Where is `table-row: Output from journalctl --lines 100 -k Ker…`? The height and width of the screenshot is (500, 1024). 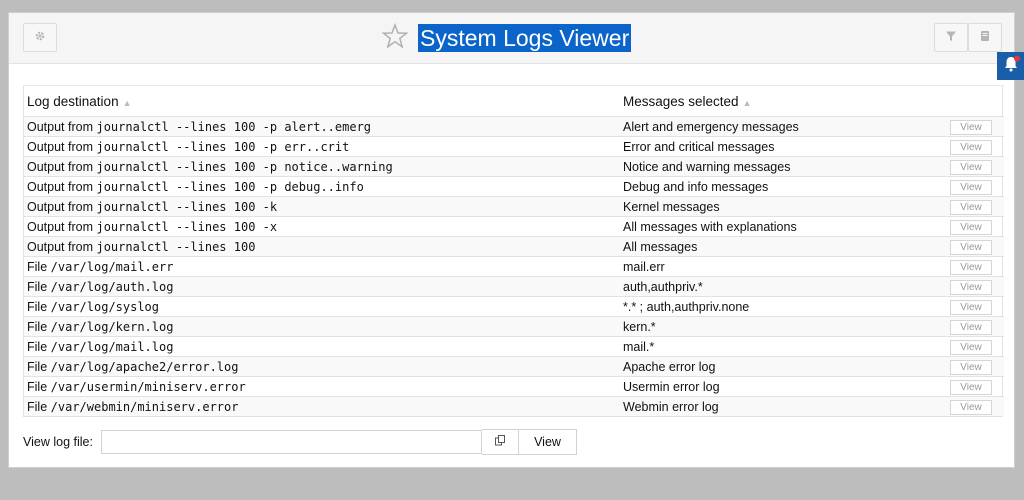
table-row: Output from journalctl --lines 100 -k Ker… is located at coordinates (514, 206).